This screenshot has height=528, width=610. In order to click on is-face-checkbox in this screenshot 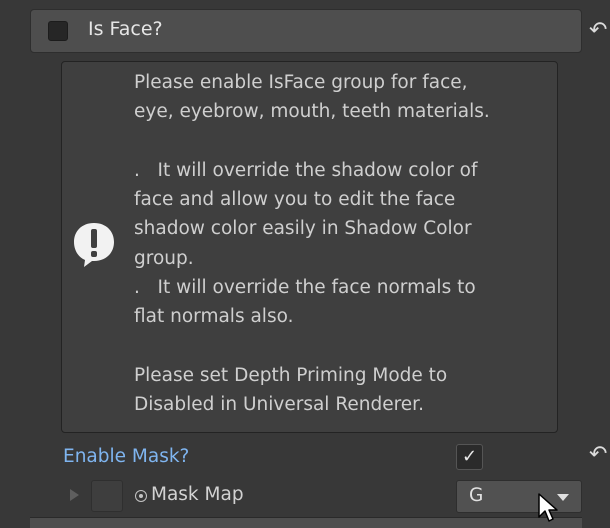, I will do `click(58, 31)`.